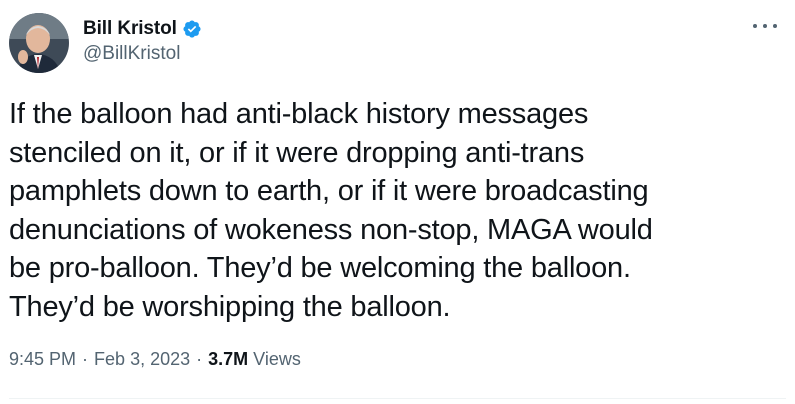 The width and height of the screenshot is (795, 404). Describe the element at coordinates (192, 29) in the screenshot. I see `verified-badge-icon` at that location.